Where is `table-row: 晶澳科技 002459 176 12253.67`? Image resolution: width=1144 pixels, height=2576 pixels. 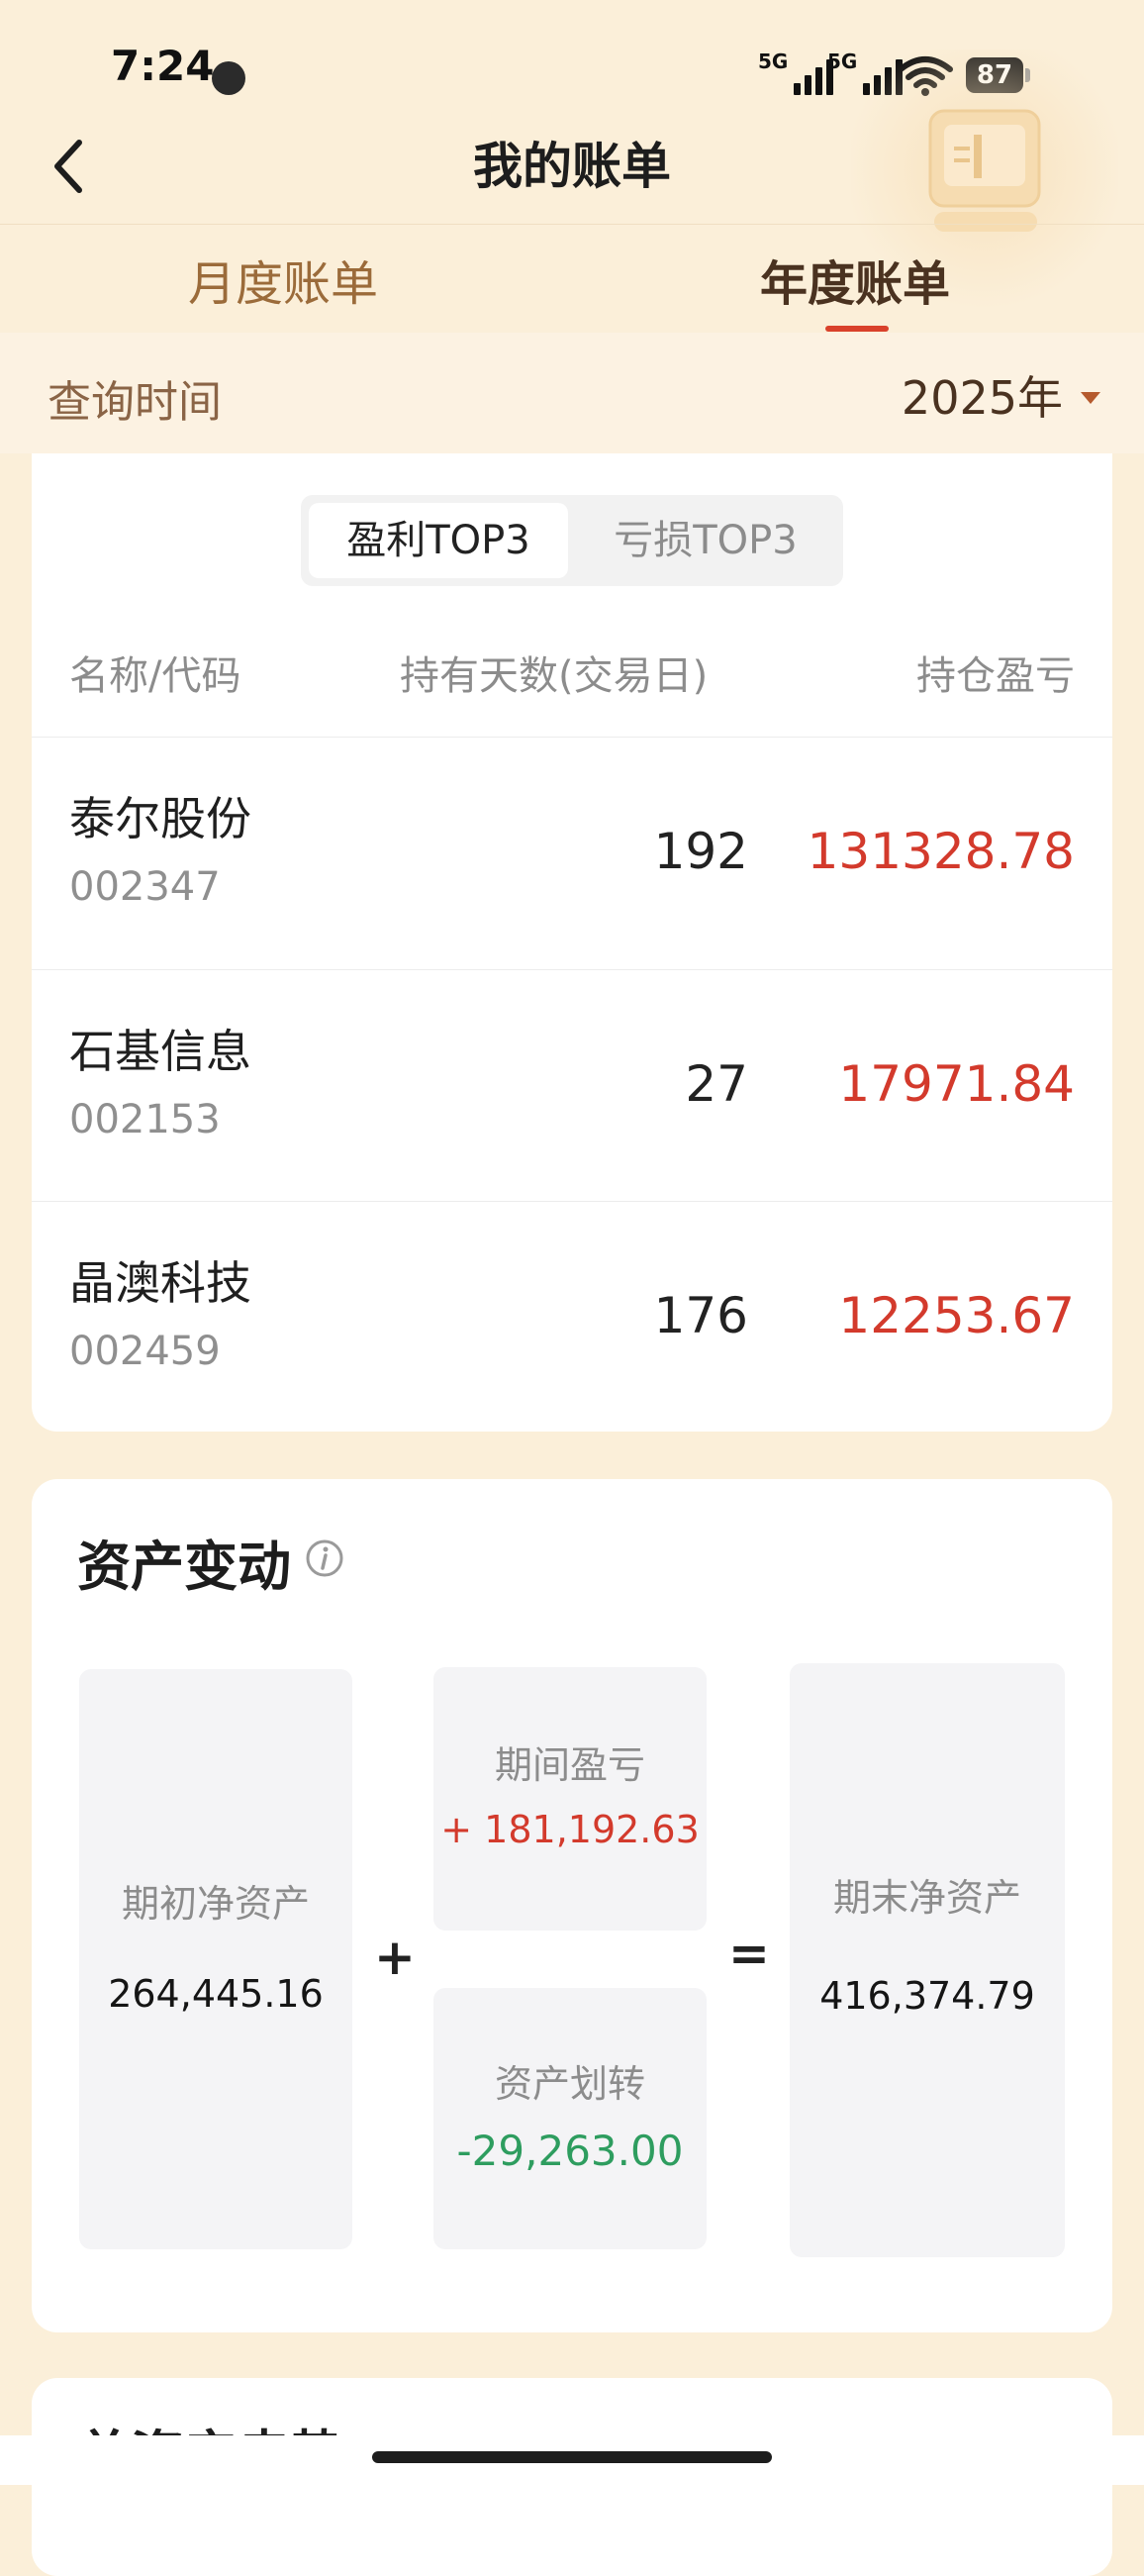
table-row: 晶澳科技 002459 176 12253.67 is located at coordinates (572, 1318).